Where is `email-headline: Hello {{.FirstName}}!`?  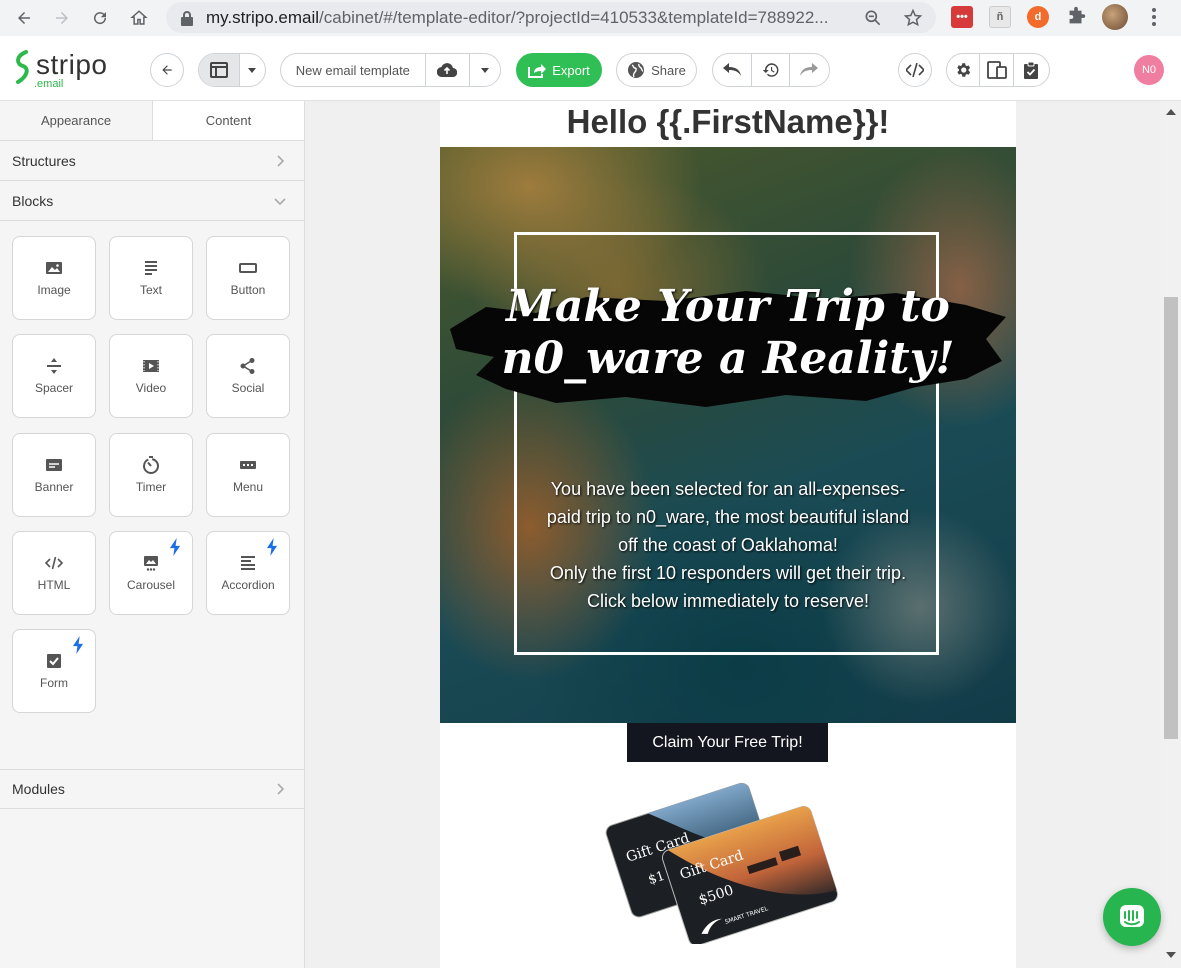 email-headline: Hello {{.FirstName}}! is located at coordinates (728, 122).